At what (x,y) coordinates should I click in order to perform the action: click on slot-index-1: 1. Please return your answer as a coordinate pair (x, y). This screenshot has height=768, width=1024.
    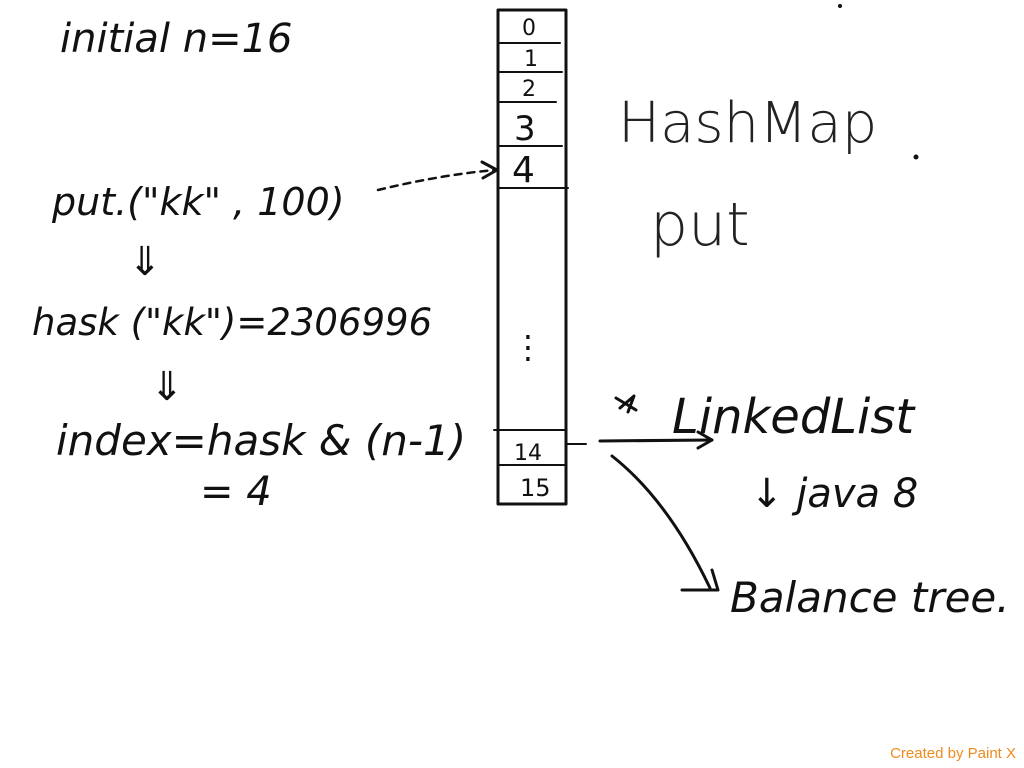
    Looking at the image, I should click on (531, 59).